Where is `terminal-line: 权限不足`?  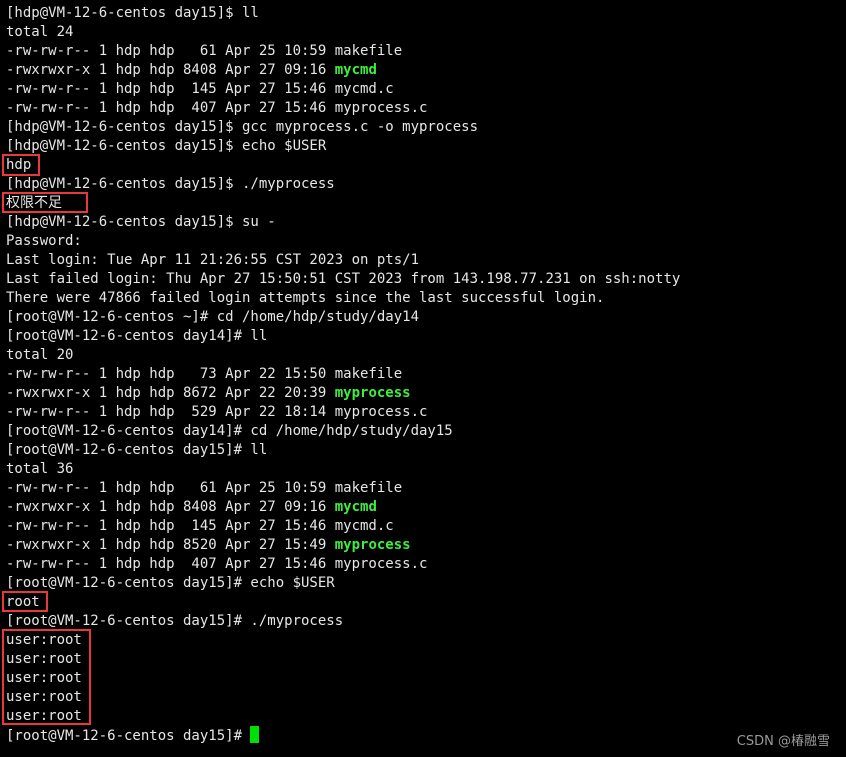
terminal-line: 权限不足 is located at coordinates (343, 203).